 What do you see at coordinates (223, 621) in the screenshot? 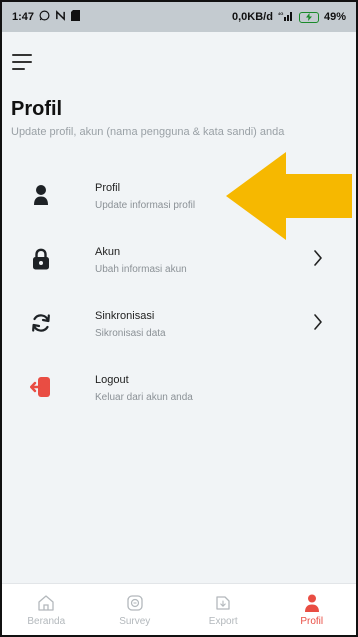
I see `nav-label: Export` at bounding box center [223, 621].